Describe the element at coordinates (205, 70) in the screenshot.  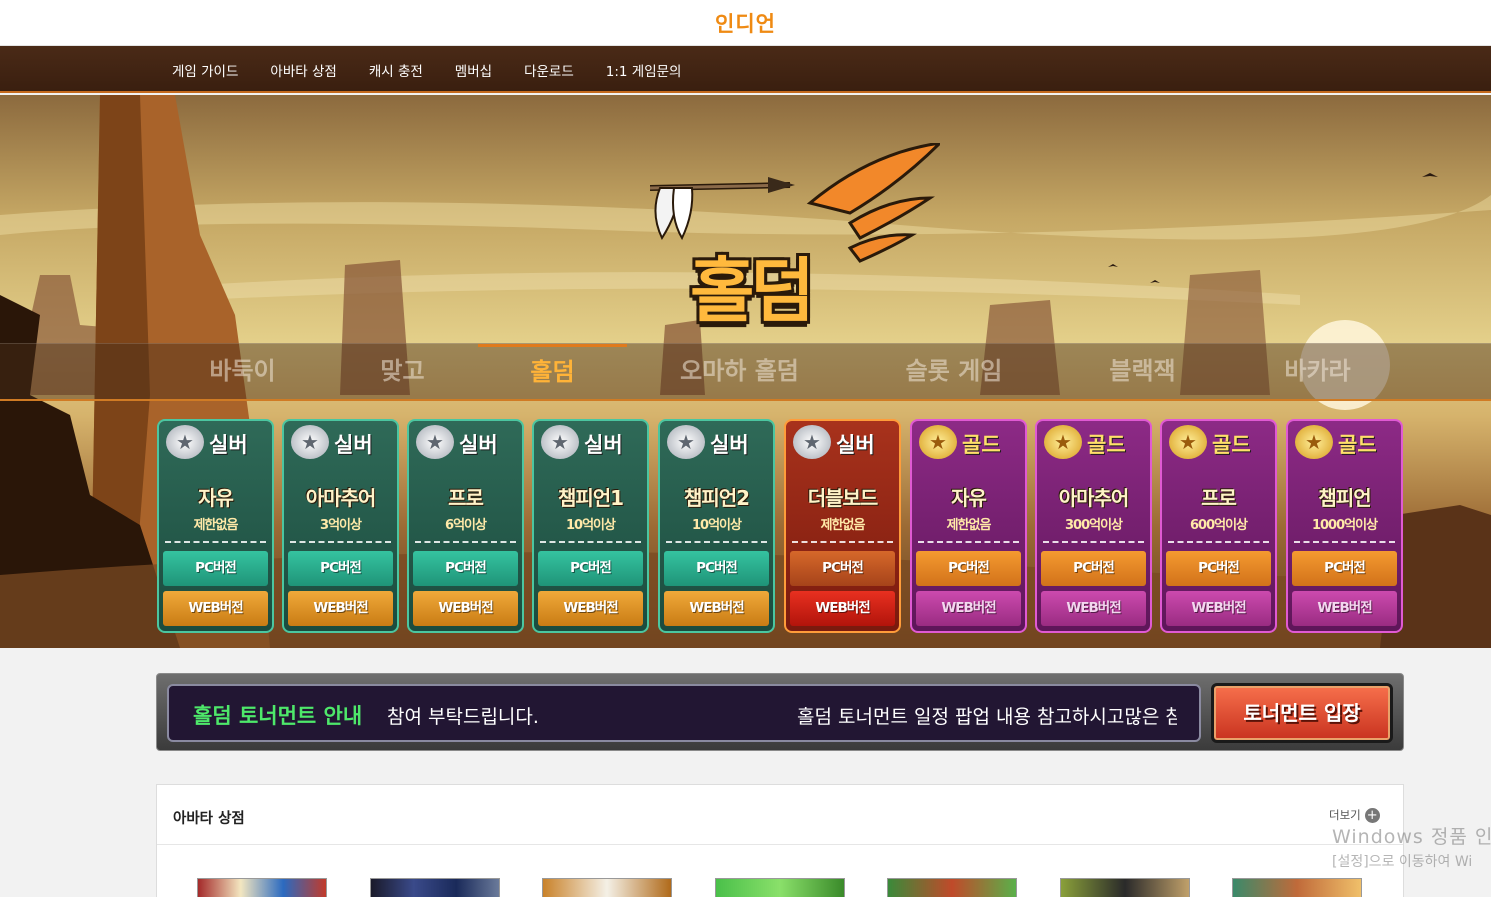
I see `nav-item-game-guide: 게임 가이드` at that location.